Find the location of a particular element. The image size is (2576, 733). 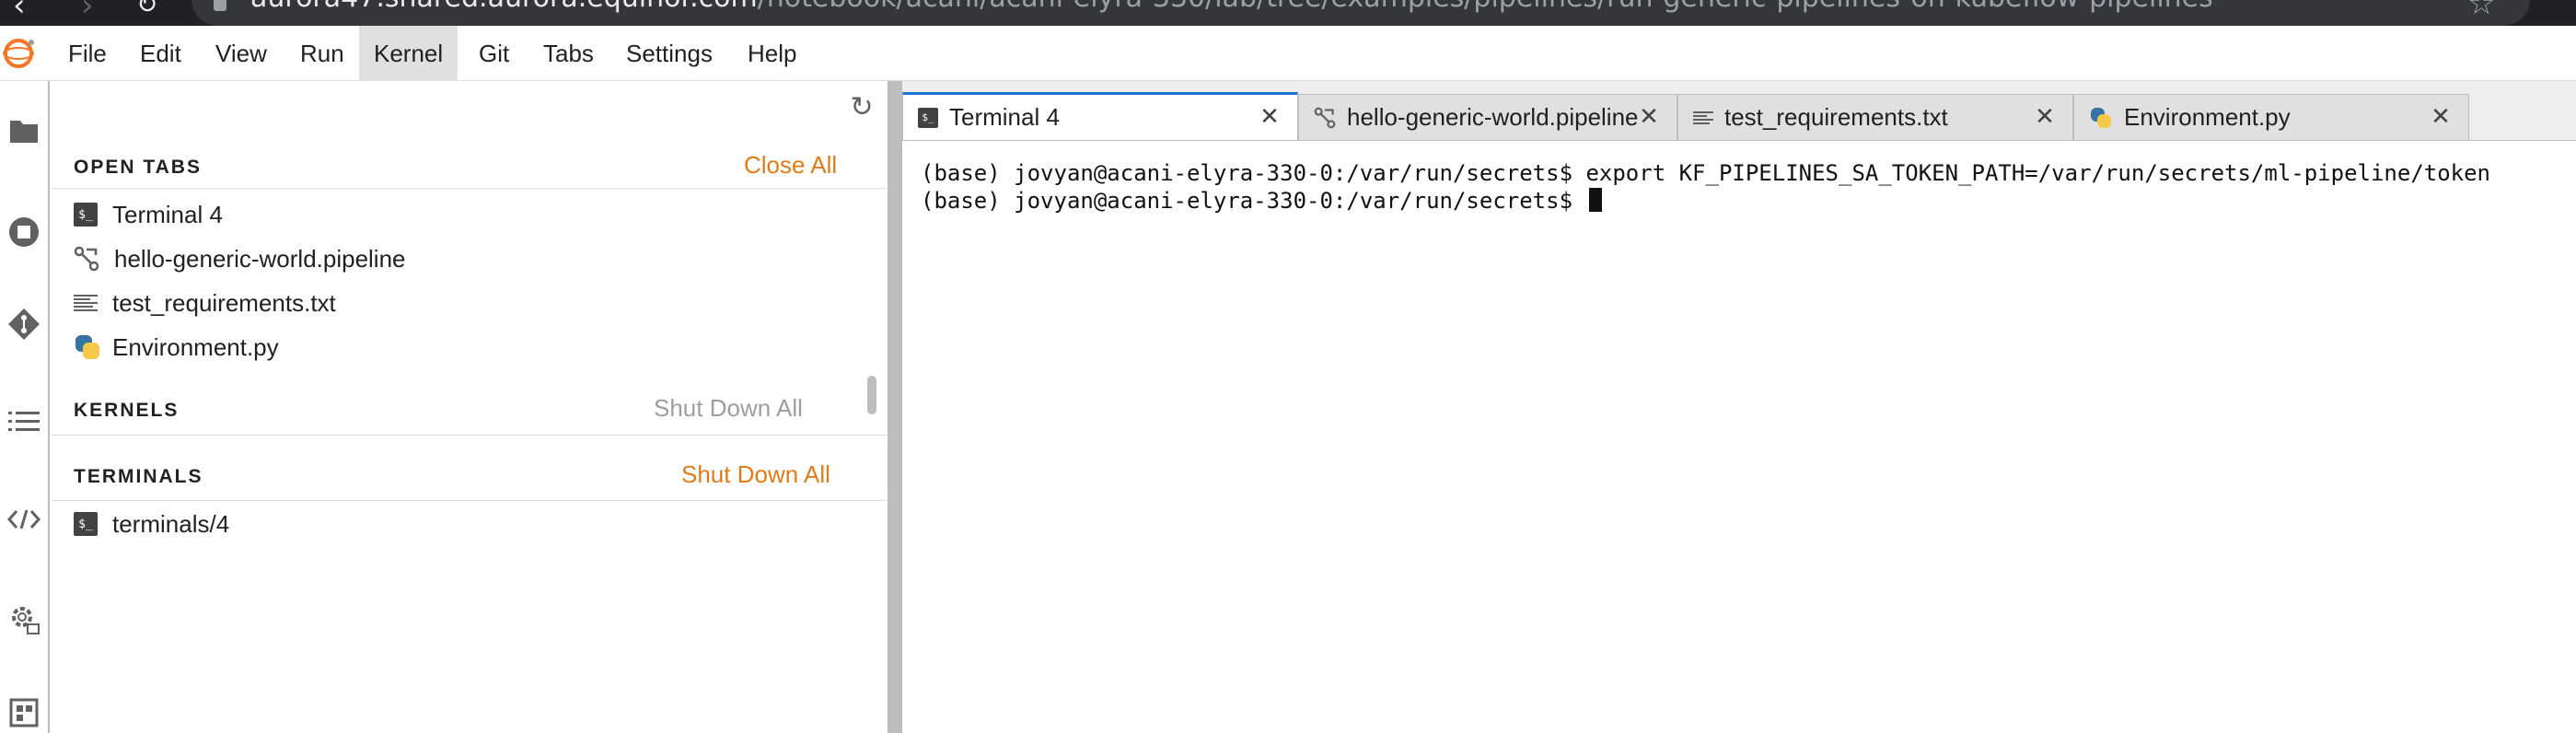

shut-down-all-kernels-button: Shut Down All is located at coordinates (728, 408).